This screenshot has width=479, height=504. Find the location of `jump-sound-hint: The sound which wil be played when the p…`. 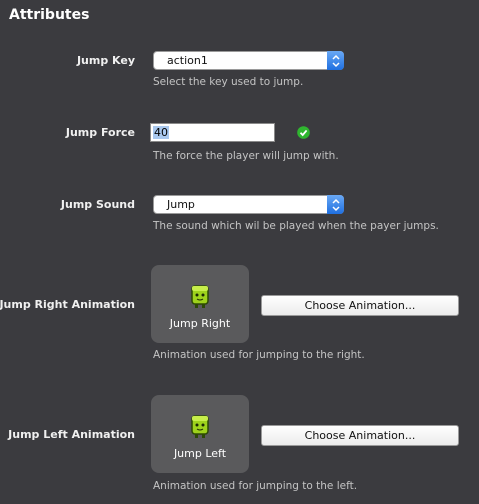

jump-sound-hint: The sound which wil be played when the p… is located at coordinates (296, 226).